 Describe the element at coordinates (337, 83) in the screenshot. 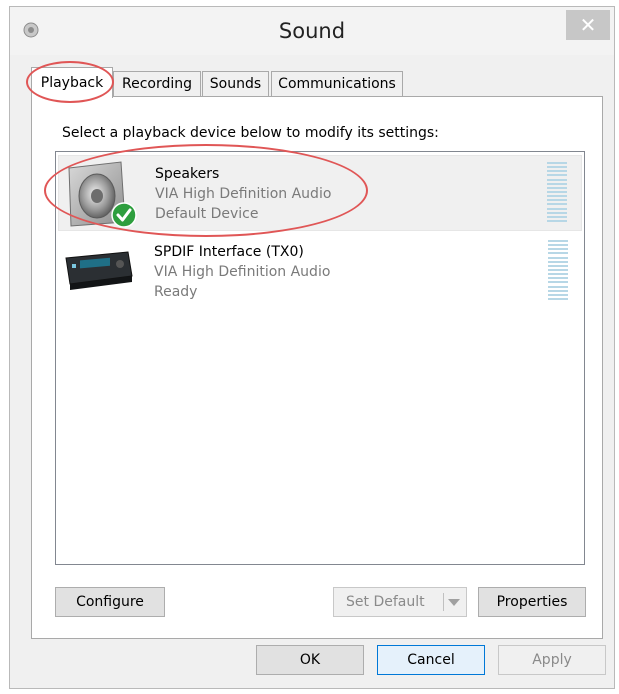

I see `tab-communications: Communications` at that location.